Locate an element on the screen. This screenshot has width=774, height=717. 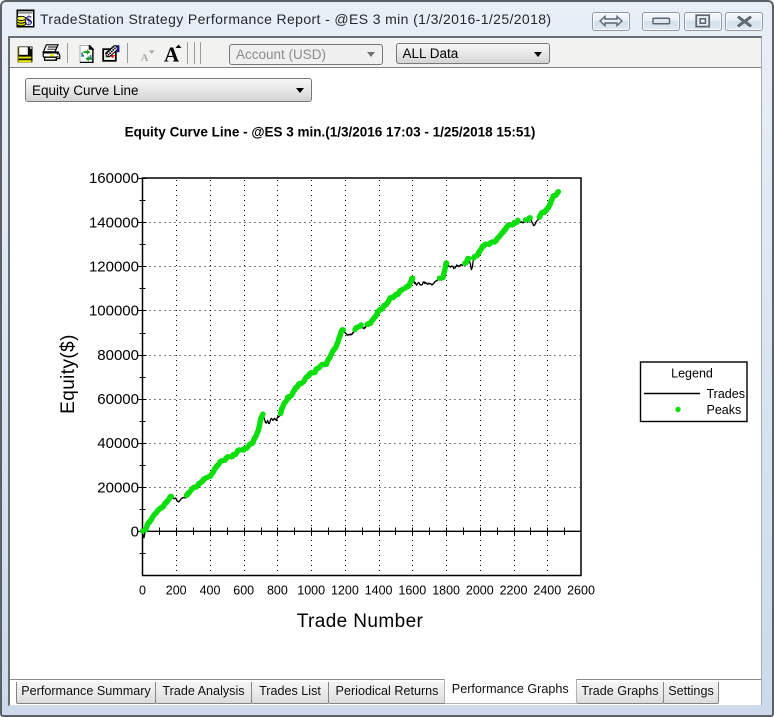
svg-text: 120000 is located at coordinates (114, 267).